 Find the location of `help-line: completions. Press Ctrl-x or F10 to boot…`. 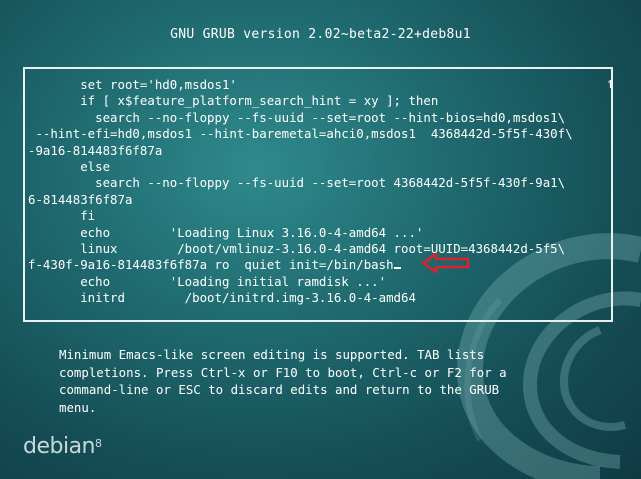

help-line: completions. Press Ctrl-x or F10 to boot… is located at coordinates (283, 372).